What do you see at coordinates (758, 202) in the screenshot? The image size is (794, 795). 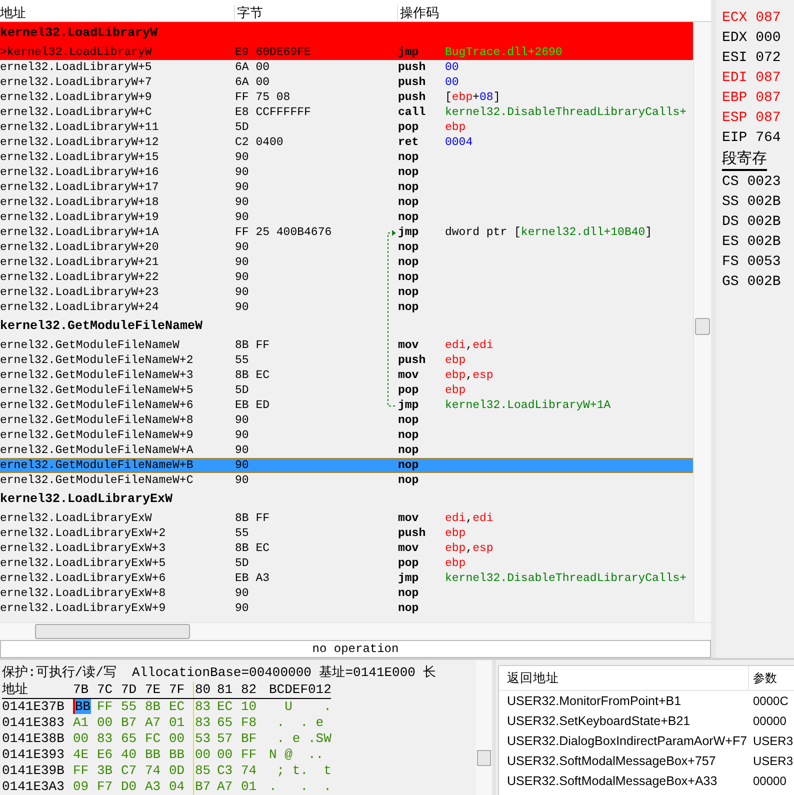 I see `register-value: SS 002B` at bounding box center [758, 202].